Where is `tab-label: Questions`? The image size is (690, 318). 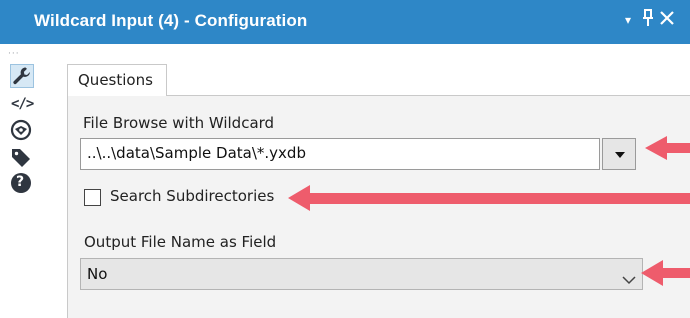
tab-label: Questions is located at coordinates (115, 80).